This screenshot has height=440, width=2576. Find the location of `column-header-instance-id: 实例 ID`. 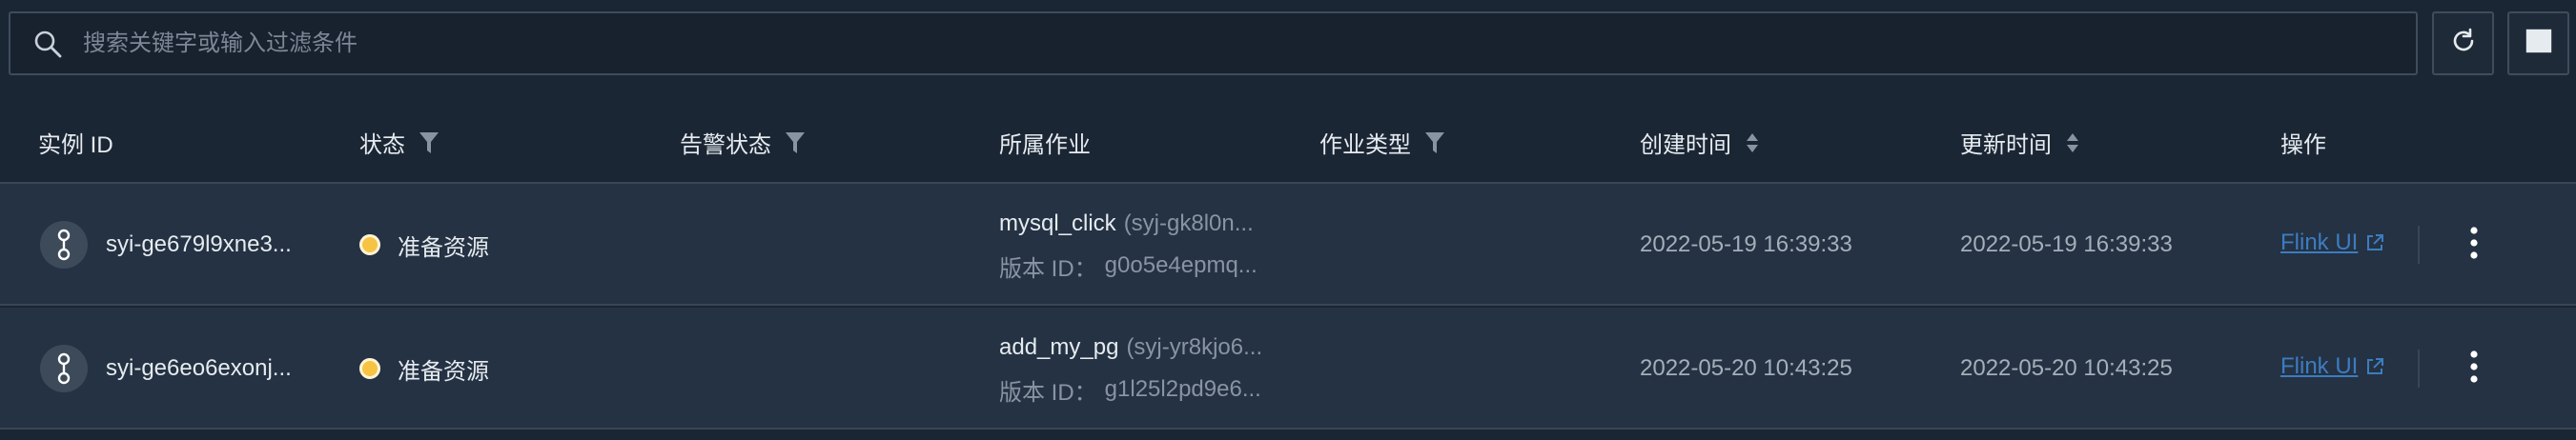

column-header-instance-id: 实例 ID is located at coordinates (75, 142).